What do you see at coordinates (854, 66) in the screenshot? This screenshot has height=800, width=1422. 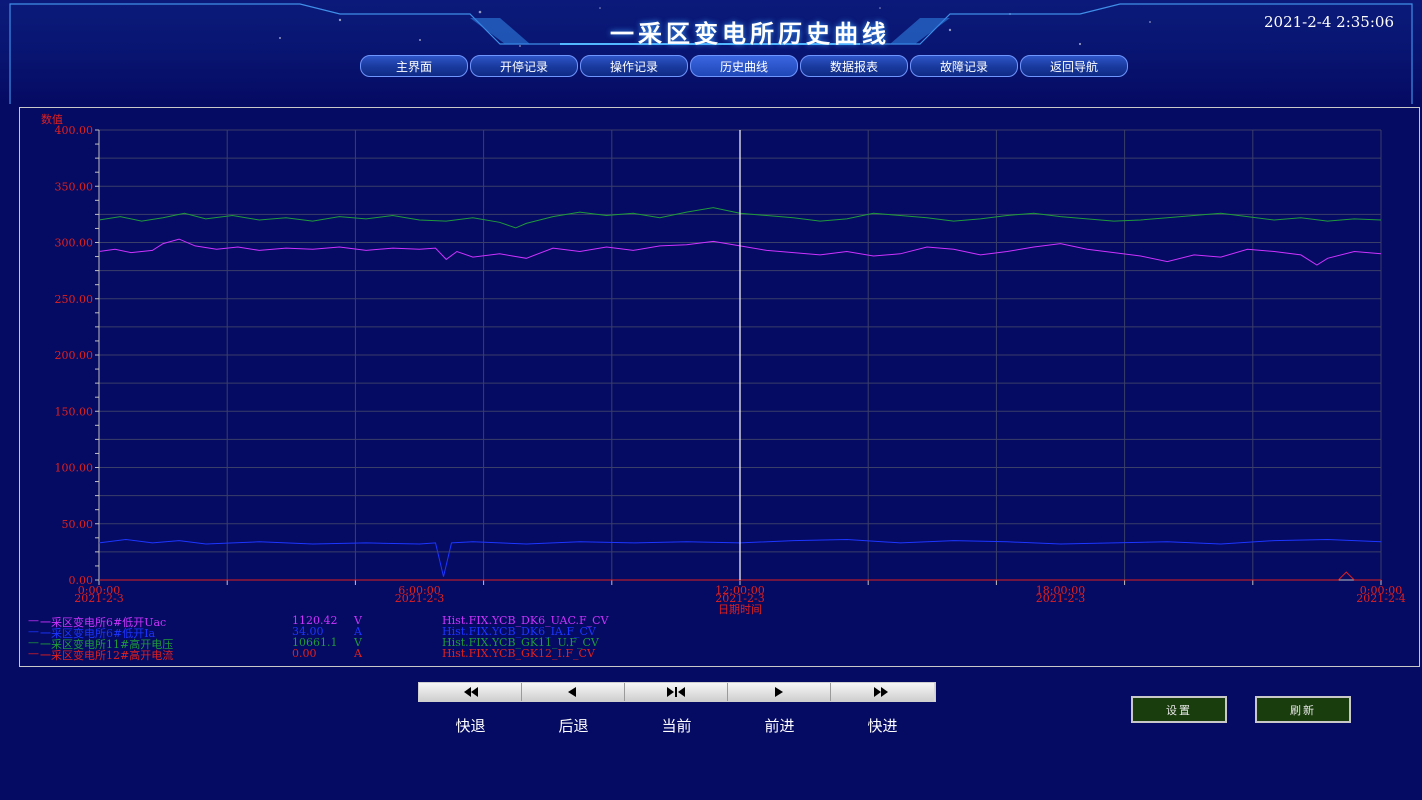 I see `nav-button-4: 数据报表` at bounding box center [854, 66].